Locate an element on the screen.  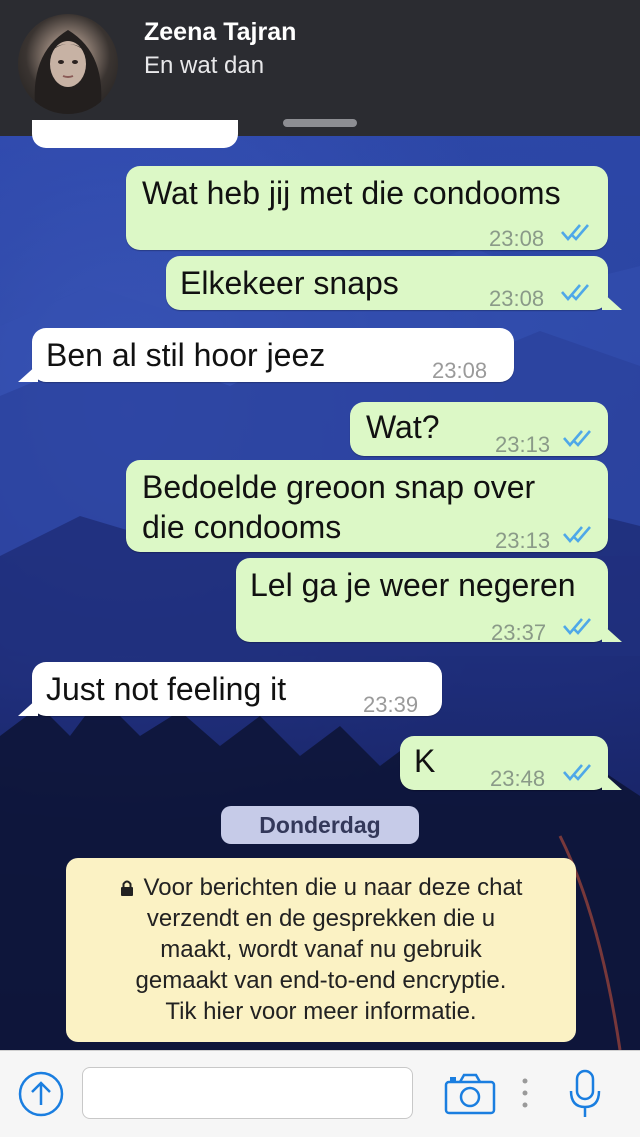
drag-handle is located at coordinates (320, 123).